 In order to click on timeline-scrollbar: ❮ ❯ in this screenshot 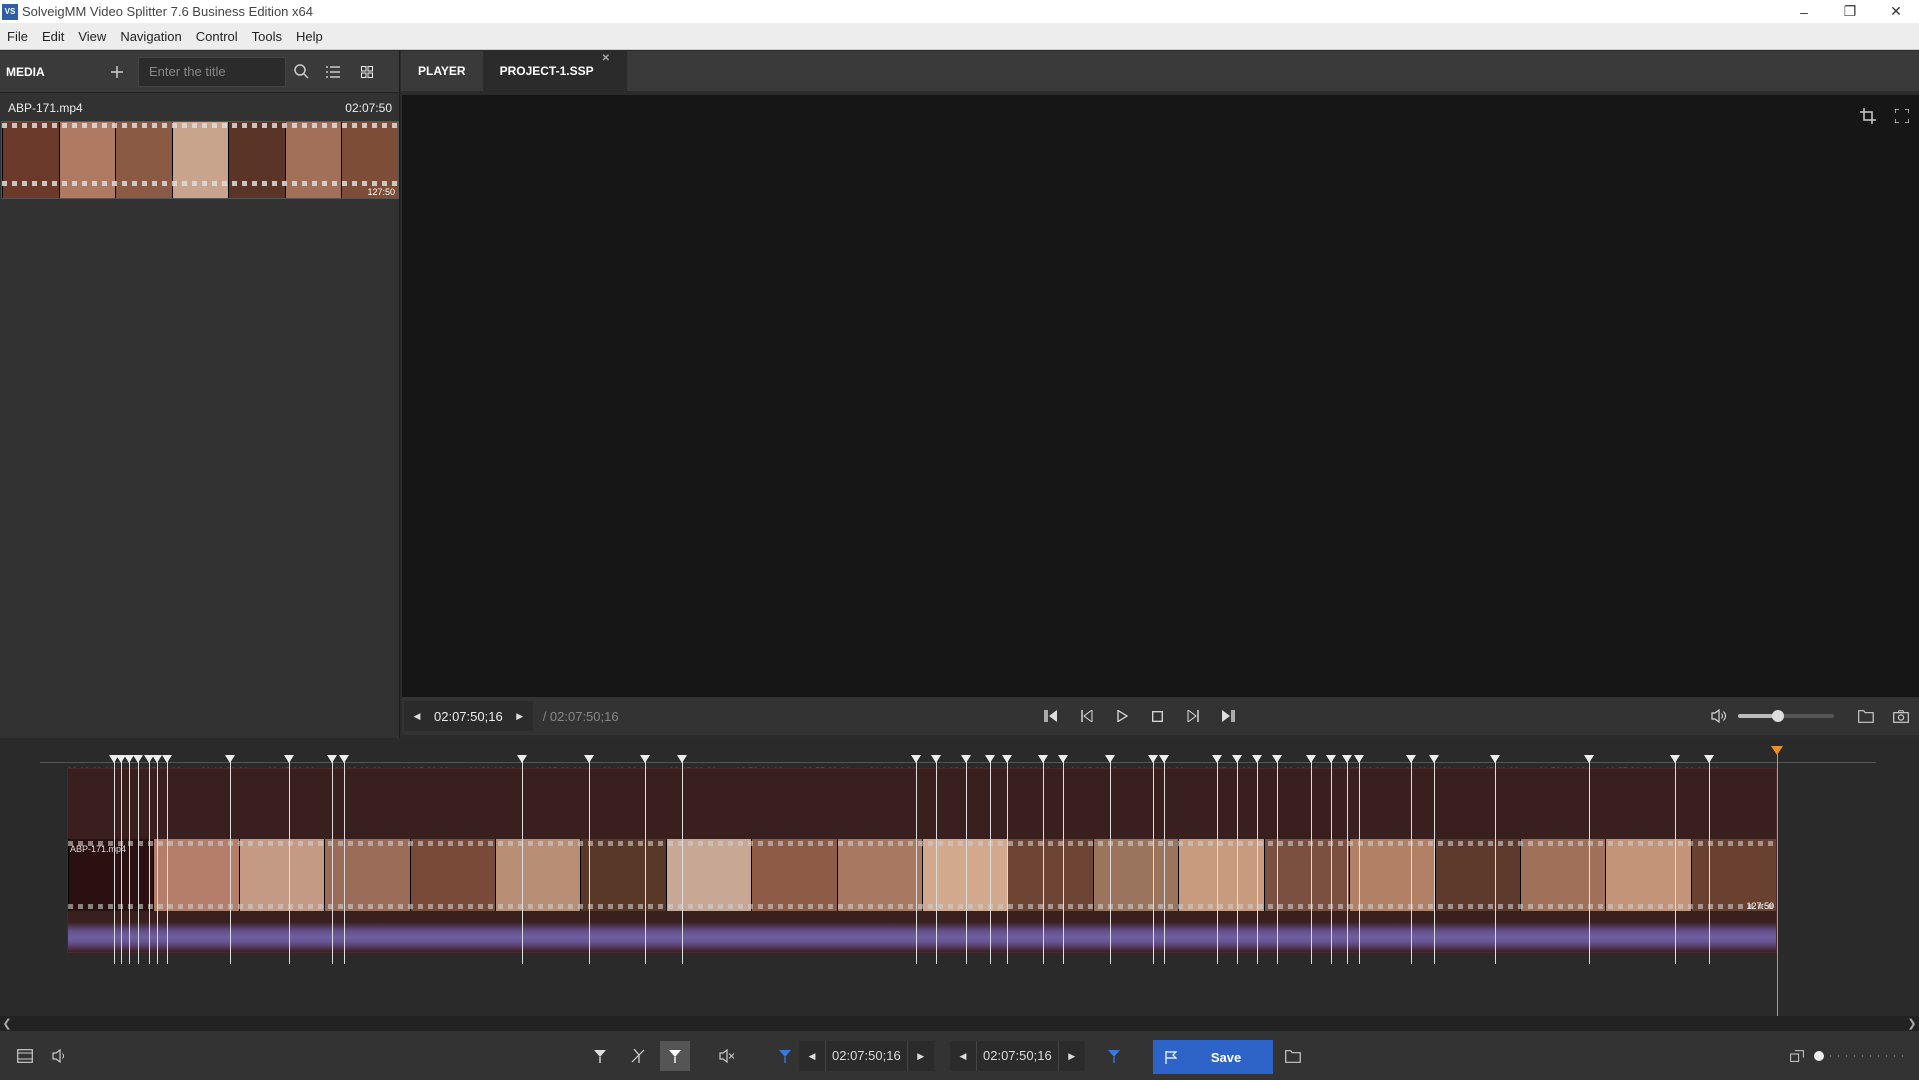, I will do `click(959, 1023)`.